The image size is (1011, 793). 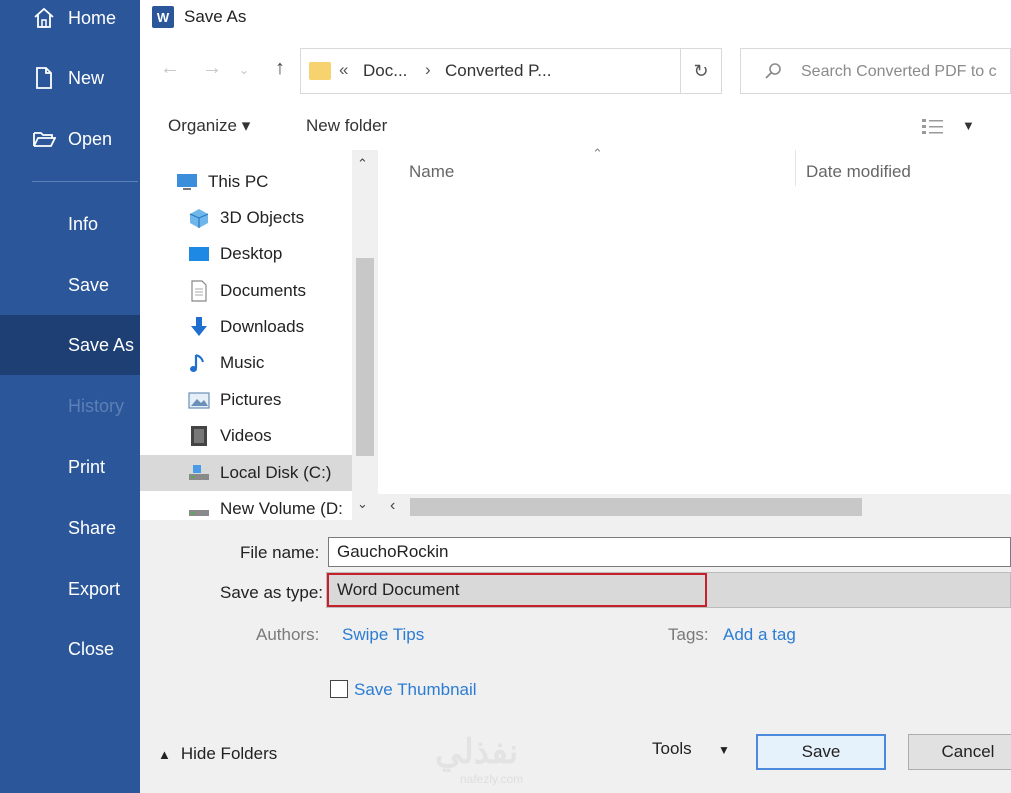 What do you see at coordinates (903, 72) in the screenshot?
I see `search-input` at bounding box center [903, 72].